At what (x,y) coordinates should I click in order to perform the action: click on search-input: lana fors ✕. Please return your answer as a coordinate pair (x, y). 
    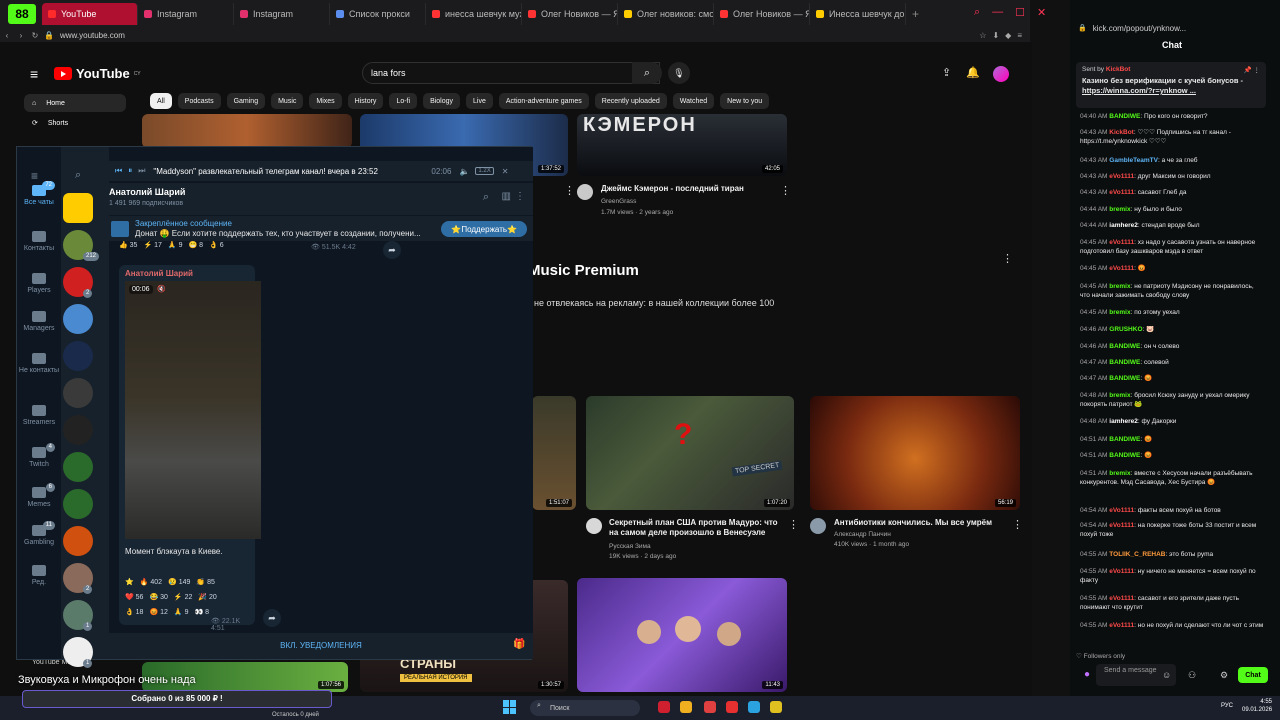
    Looking at the image, I should click on (511, 73).